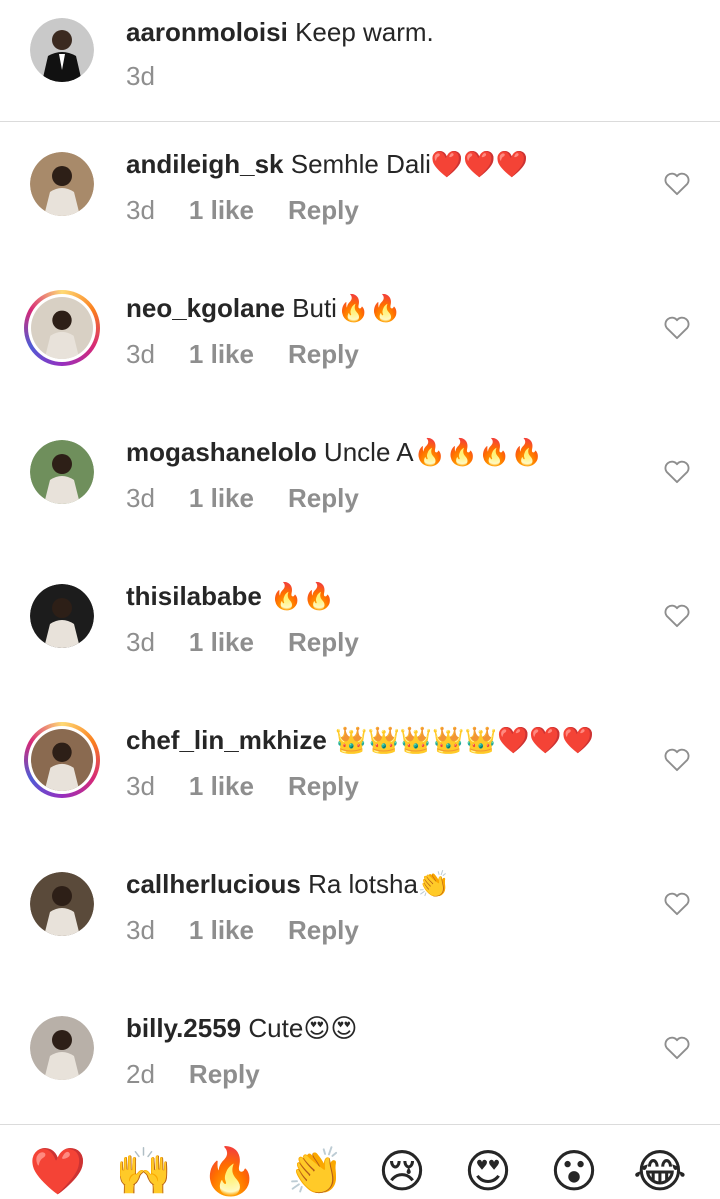 Image resolution: width=720 pixels, height=1199 pixels. Describe the element at coordinates (144, 1170) in the screenshot. I see `reaction-raising-hands-icon: 🙌` at that location.